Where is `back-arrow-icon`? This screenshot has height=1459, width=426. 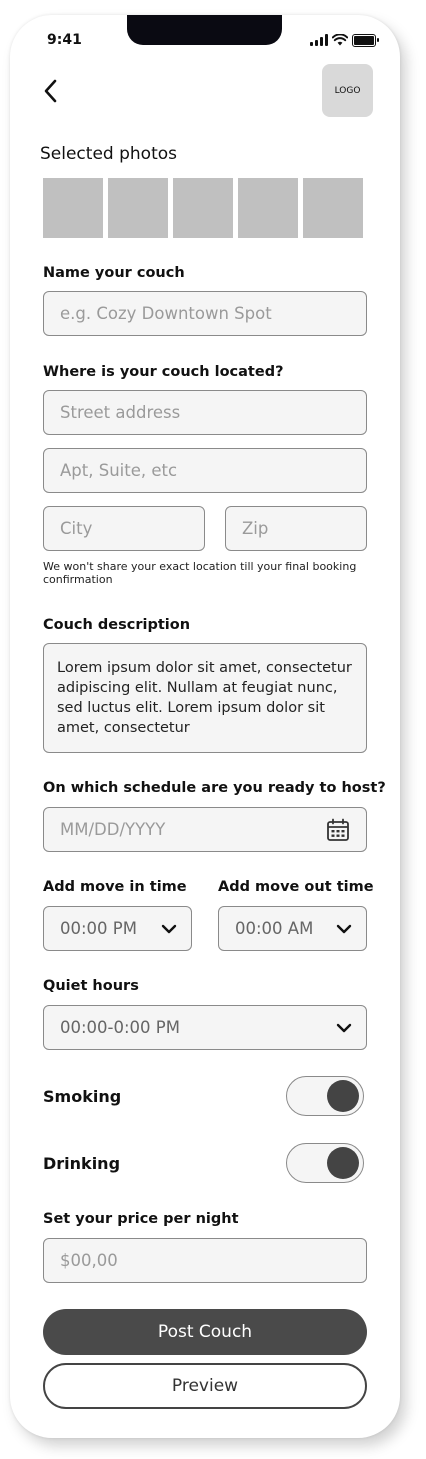 back-arrow-icon is located at coordinates (52, 91).